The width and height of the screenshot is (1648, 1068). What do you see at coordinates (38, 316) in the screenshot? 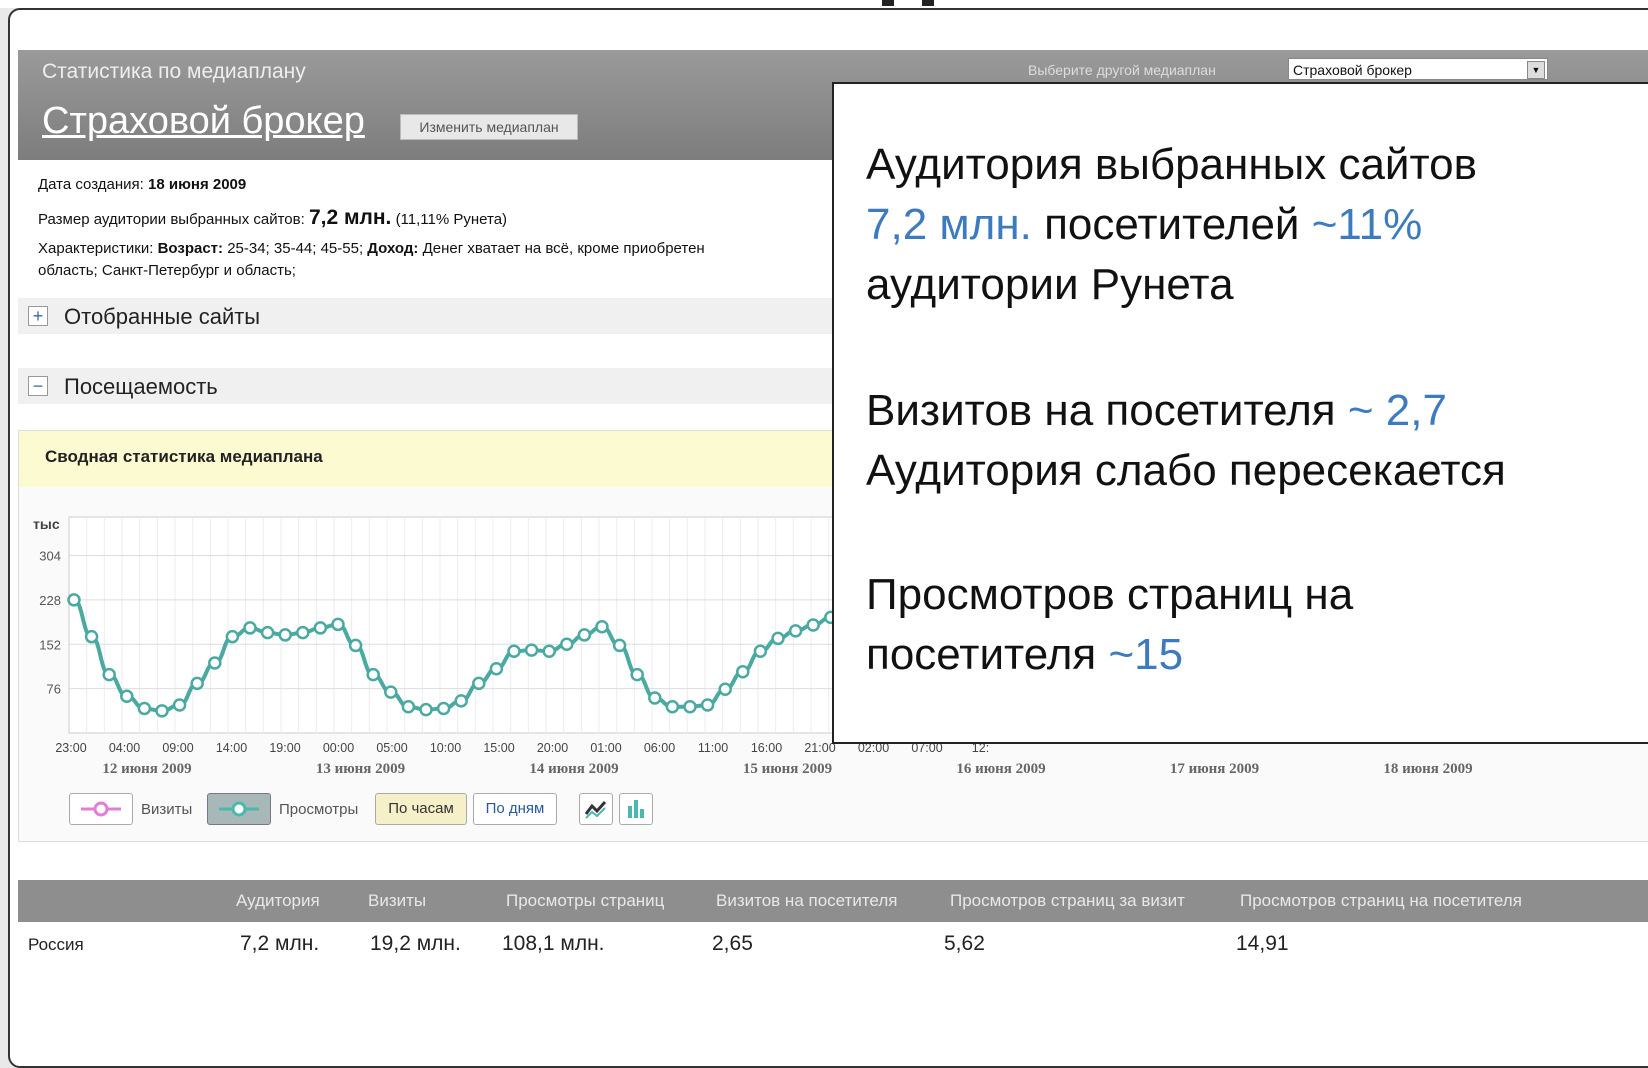
I see `plus-icon: +` at bounding box center [38, 316].